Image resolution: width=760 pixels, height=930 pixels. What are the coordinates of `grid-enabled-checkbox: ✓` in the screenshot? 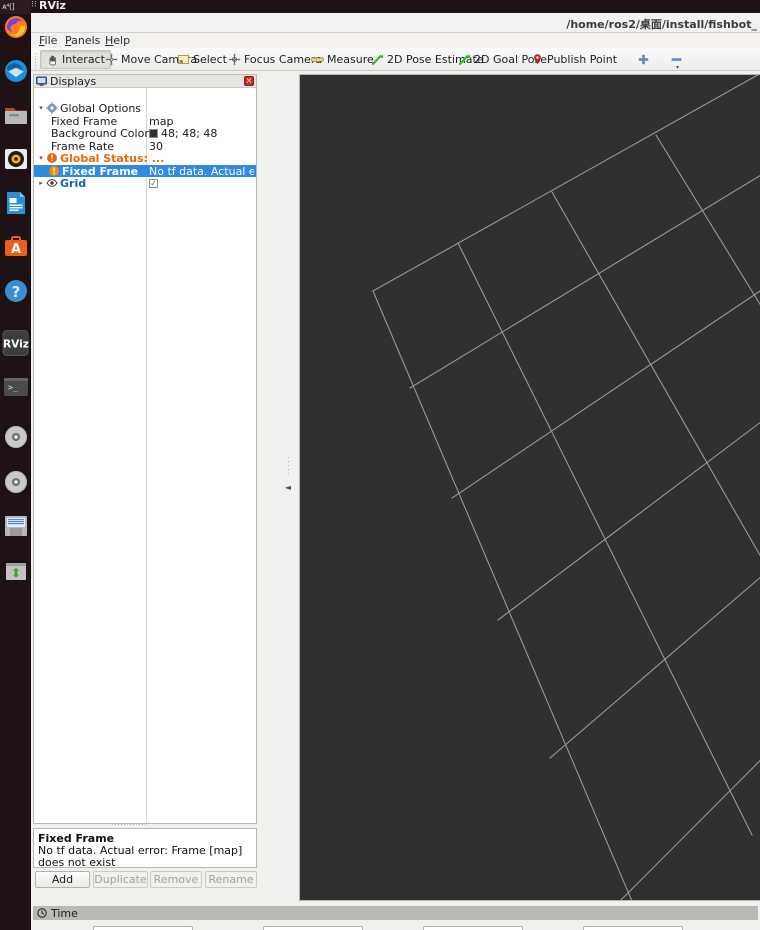 It's located at (153, 183).